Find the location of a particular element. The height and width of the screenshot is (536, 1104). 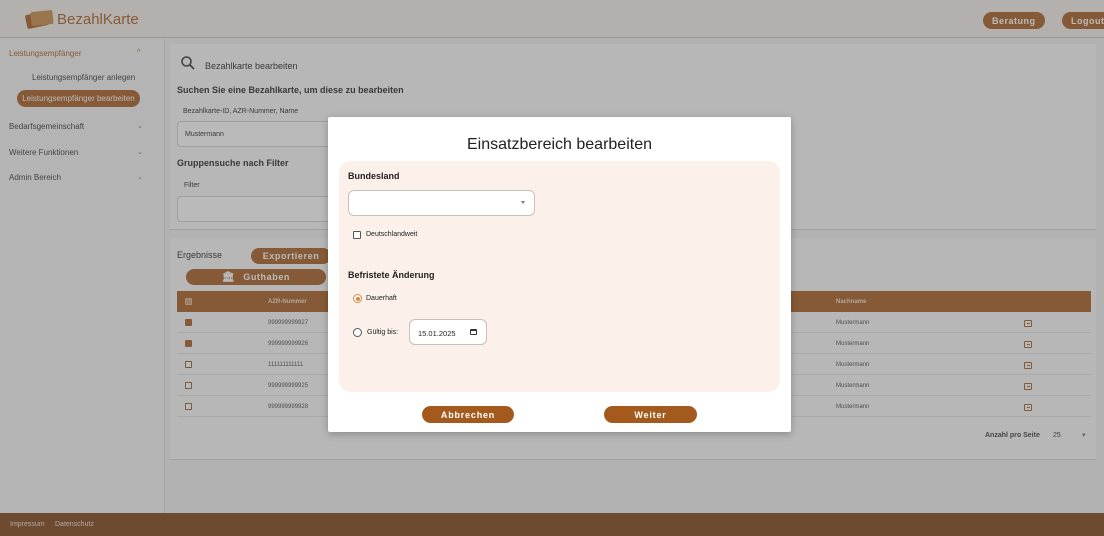

dauerhaft-radio is located at coordinates (357, 298).